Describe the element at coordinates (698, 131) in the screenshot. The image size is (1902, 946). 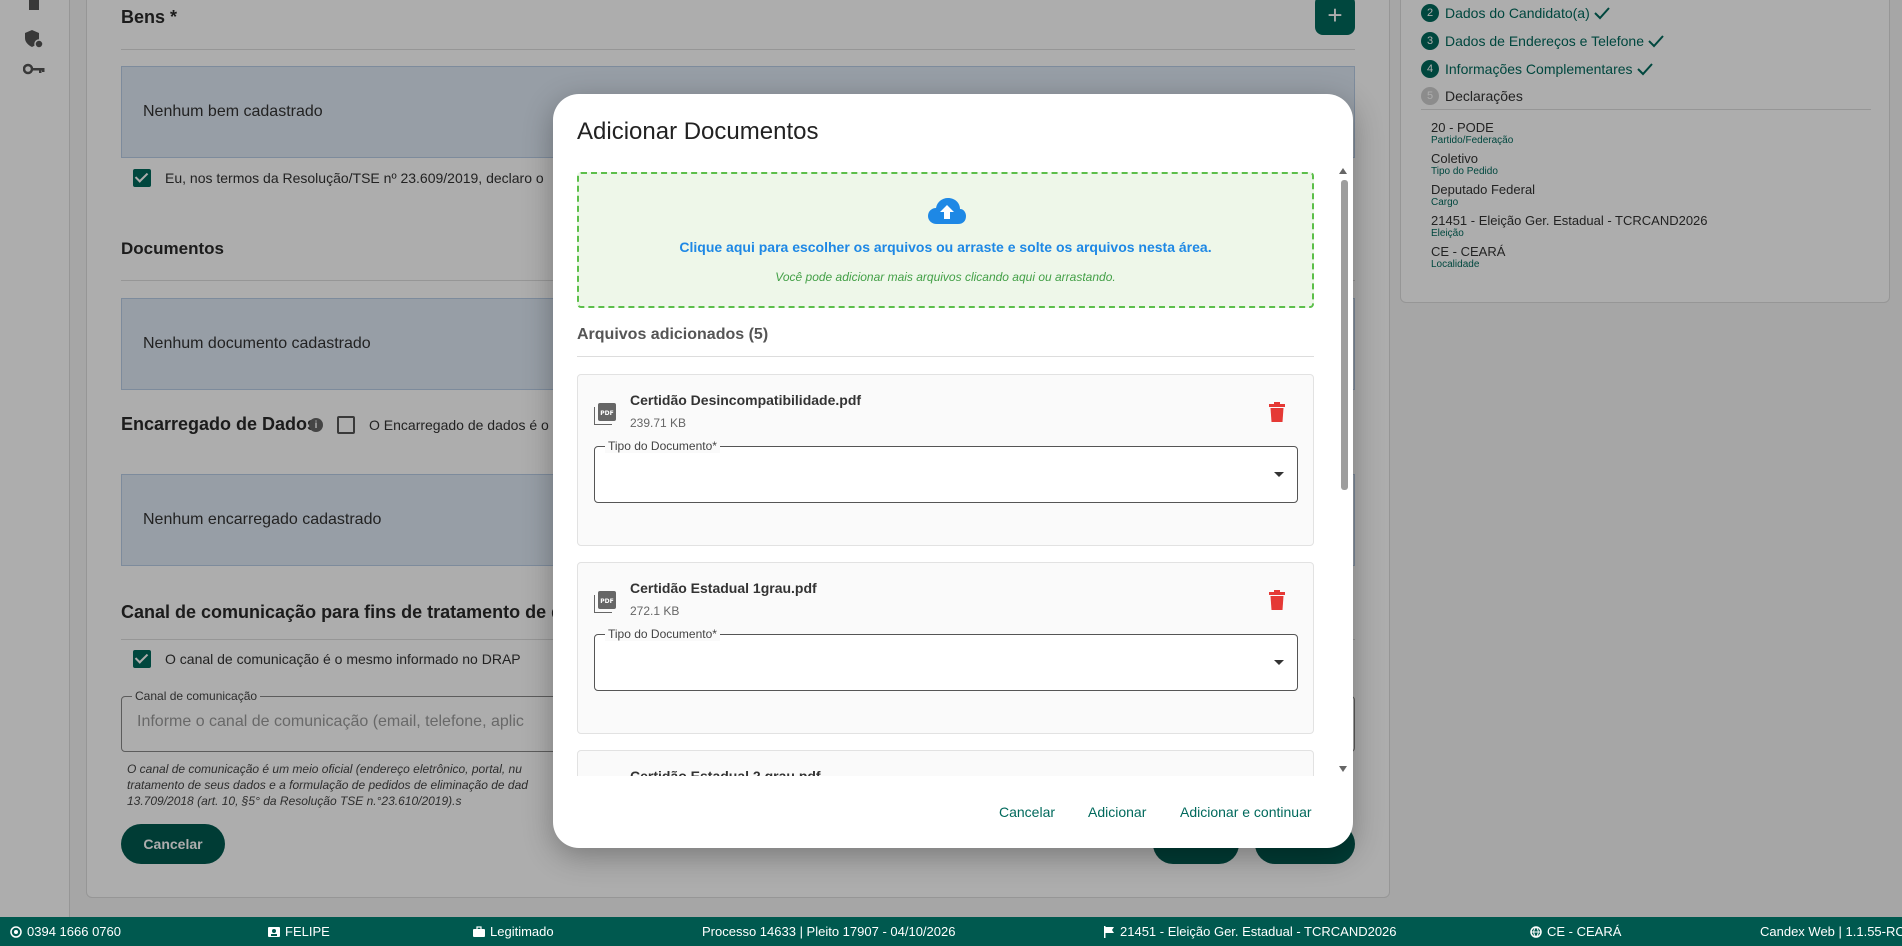
I see `dialog-title: Adicionar Documentos` at that location.